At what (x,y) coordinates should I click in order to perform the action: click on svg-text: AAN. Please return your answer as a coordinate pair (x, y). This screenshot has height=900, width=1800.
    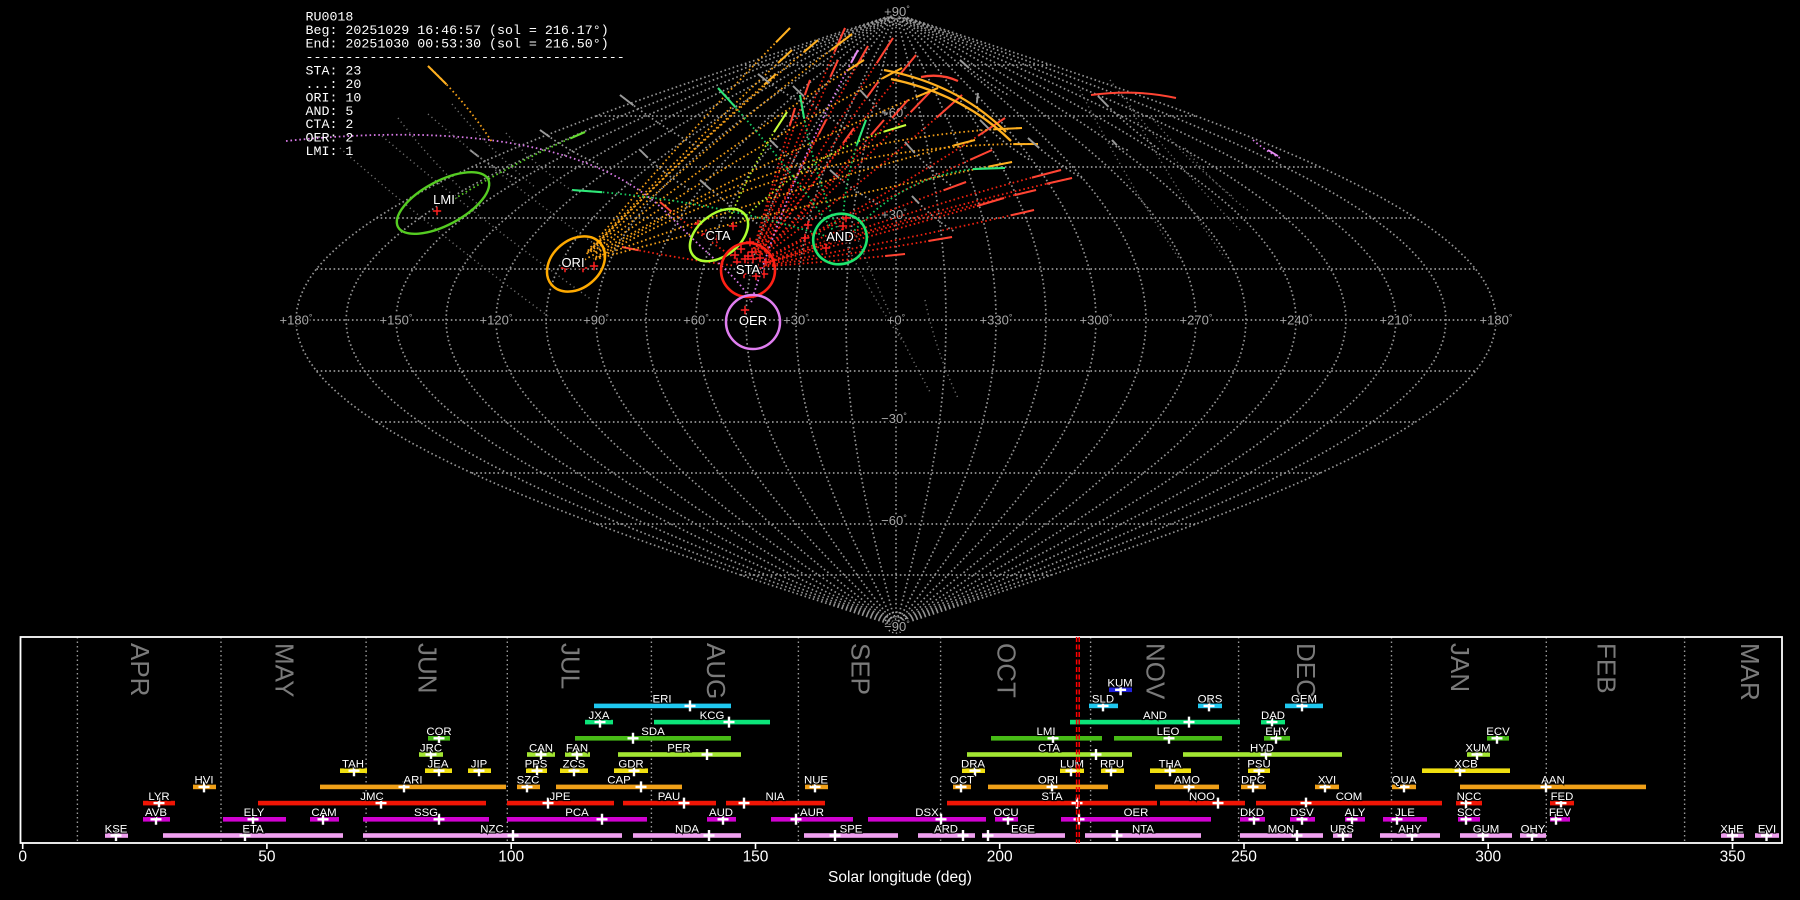
    Looking at the image, I should click on (1552, 781).